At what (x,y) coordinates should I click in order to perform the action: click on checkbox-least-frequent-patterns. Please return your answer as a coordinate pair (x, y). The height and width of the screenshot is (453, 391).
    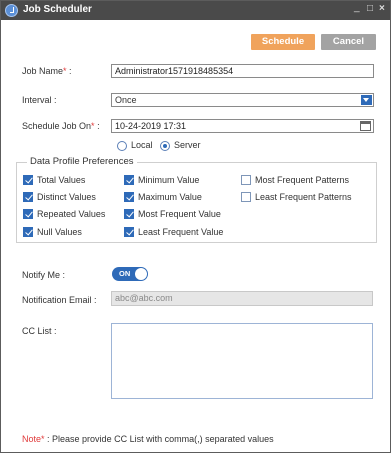
    Looking at the image, I should click on (246, 197).